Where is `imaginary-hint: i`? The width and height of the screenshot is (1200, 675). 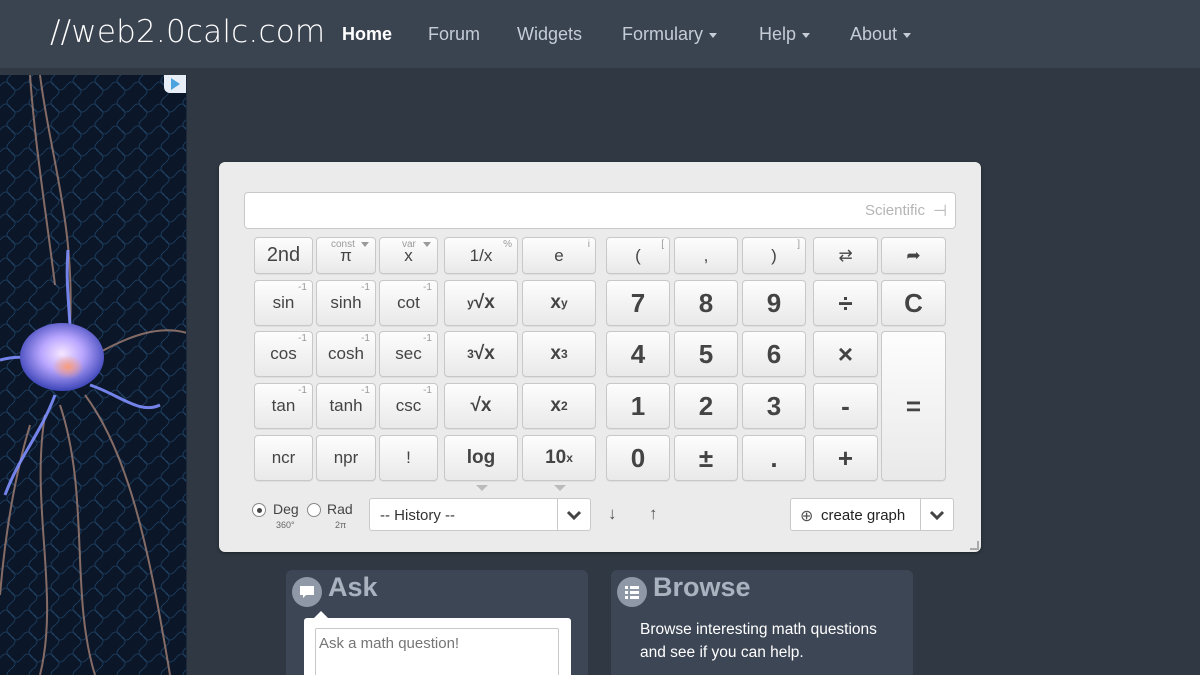 imaginary-hint: i is located at coordinates (588, 244).